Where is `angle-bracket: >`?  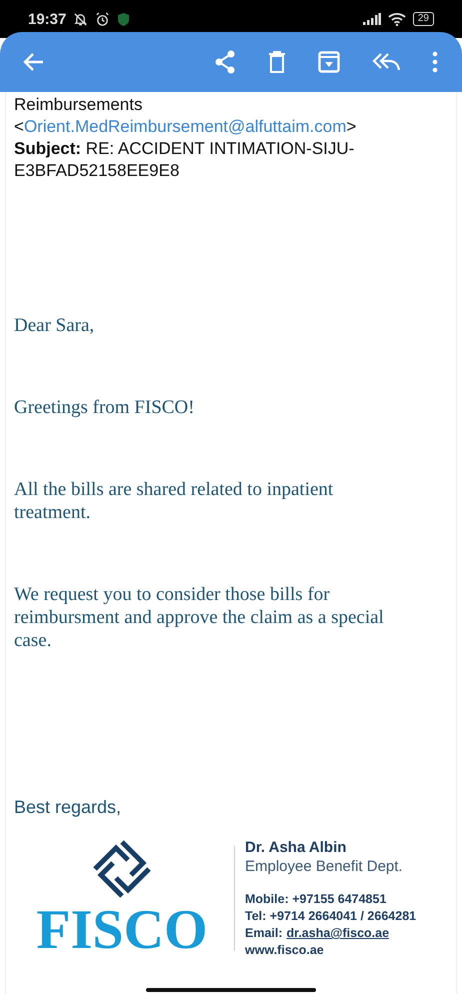 angle-bracket: > is located at coordinates (351, 126).